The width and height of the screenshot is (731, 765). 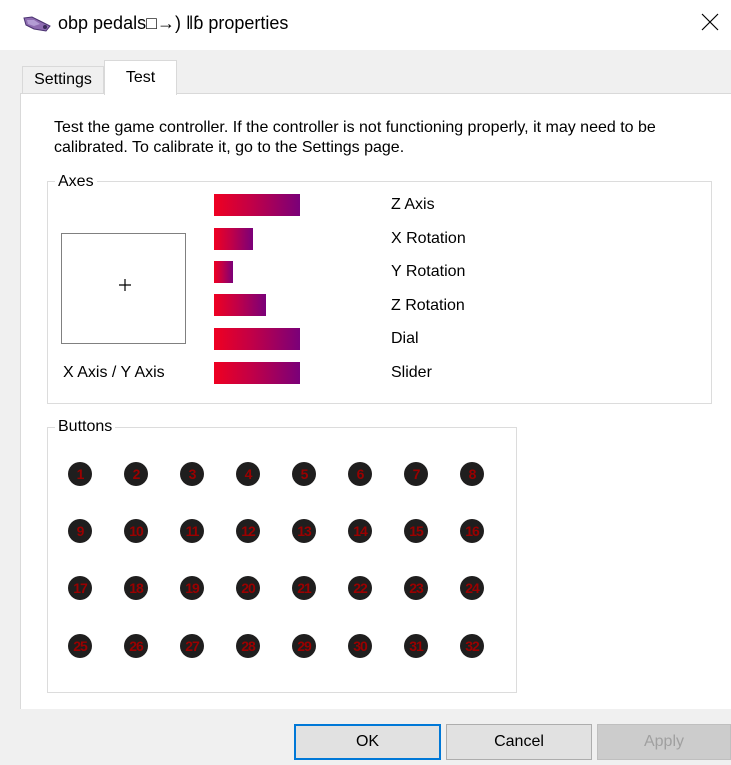 I want to click on axis-bar-slider, so click(x=257, y=373).